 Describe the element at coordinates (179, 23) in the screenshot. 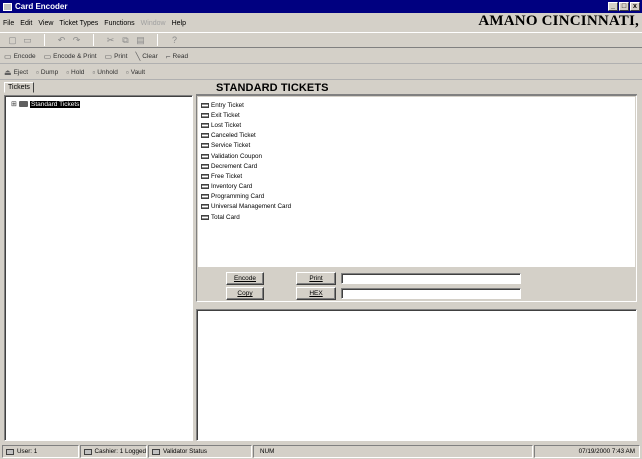

I see `menu-help: Help` at that location.